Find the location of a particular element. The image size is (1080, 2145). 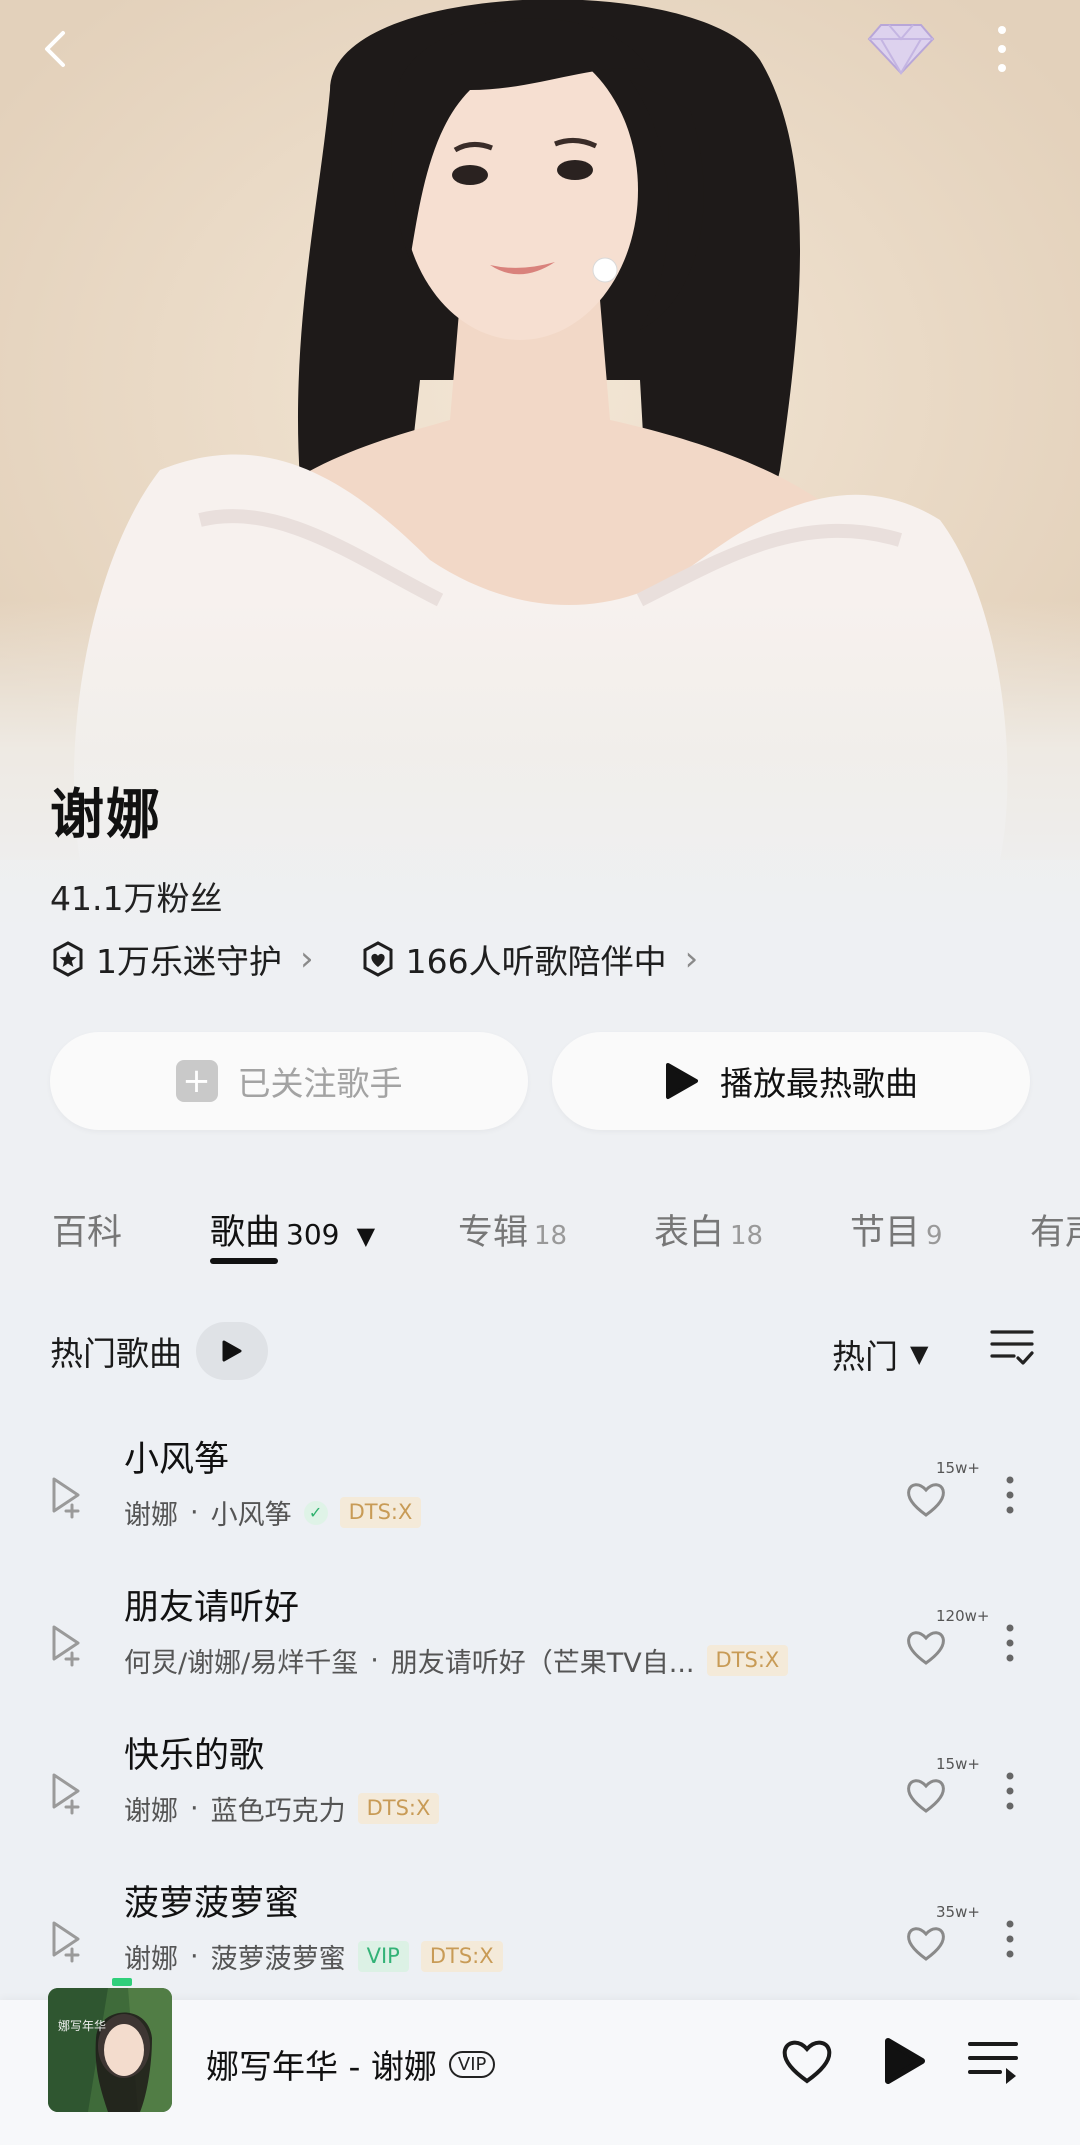

sort-dropdown: 热门 ▼ is located at coordinates (880, 1354).